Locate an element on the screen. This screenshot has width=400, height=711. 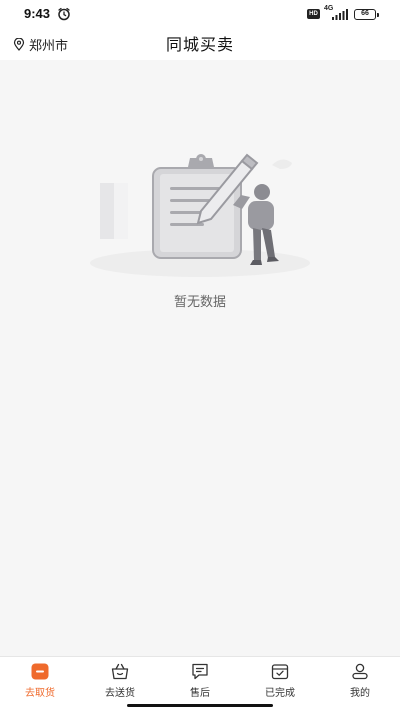
battery-level: 66 is located at coordinates (365, 13).